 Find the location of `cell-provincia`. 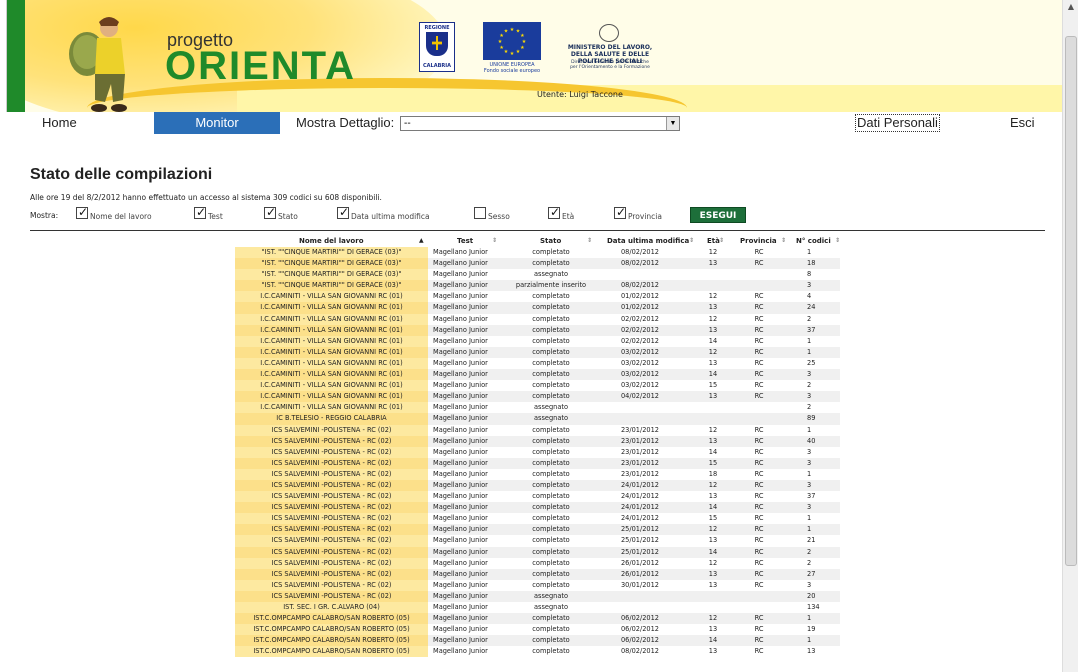

cell-provincia is located at coordinates (759, 407).